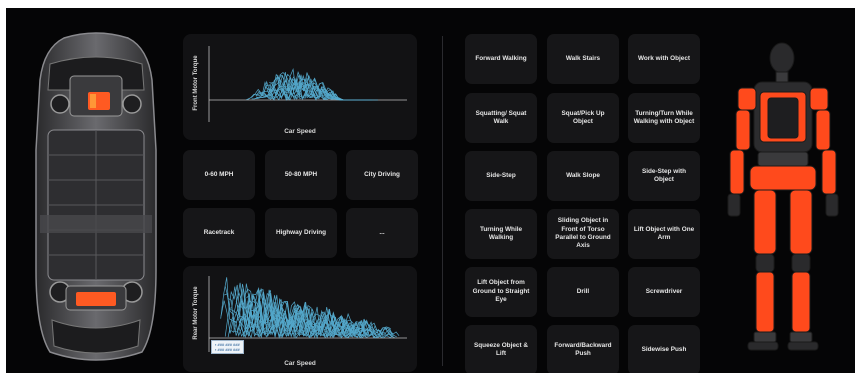 The image size is (855, 374). Describe the element at coordinates (664, 118) in the screenshot. I see `tile-turning-while-walking-with-object: Turning/Turn While Walking with Object` at that location.